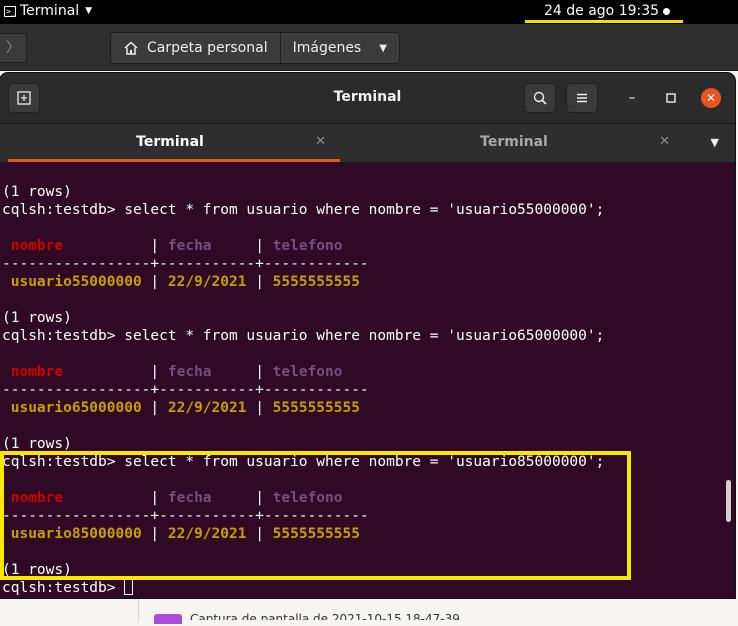 This screenshot has width=738, height=626. I want to click on minimize-button: –, so click(632, 98).